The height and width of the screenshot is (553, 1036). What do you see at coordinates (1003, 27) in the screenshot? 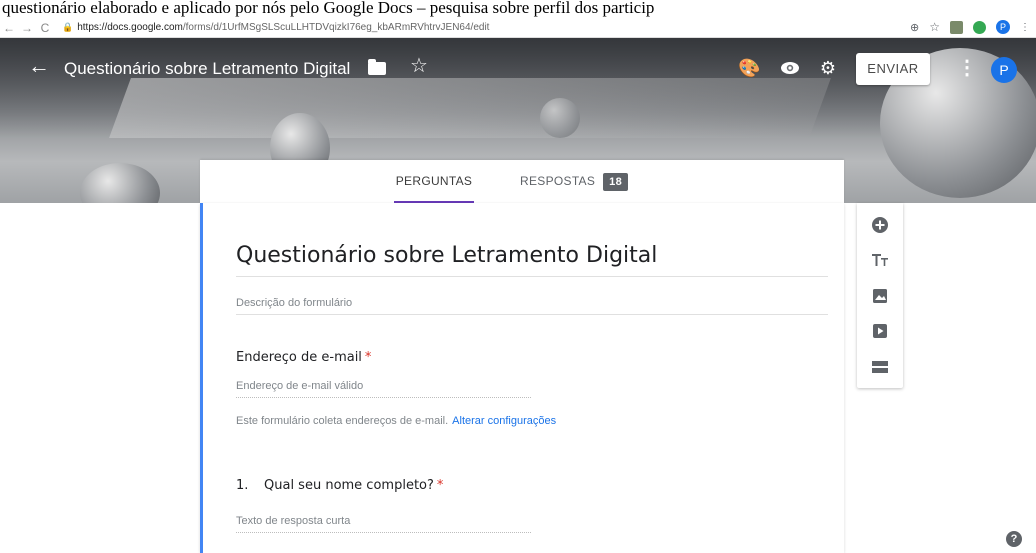
I see `browser-avatar: P` at bounding box center [1003, 27].